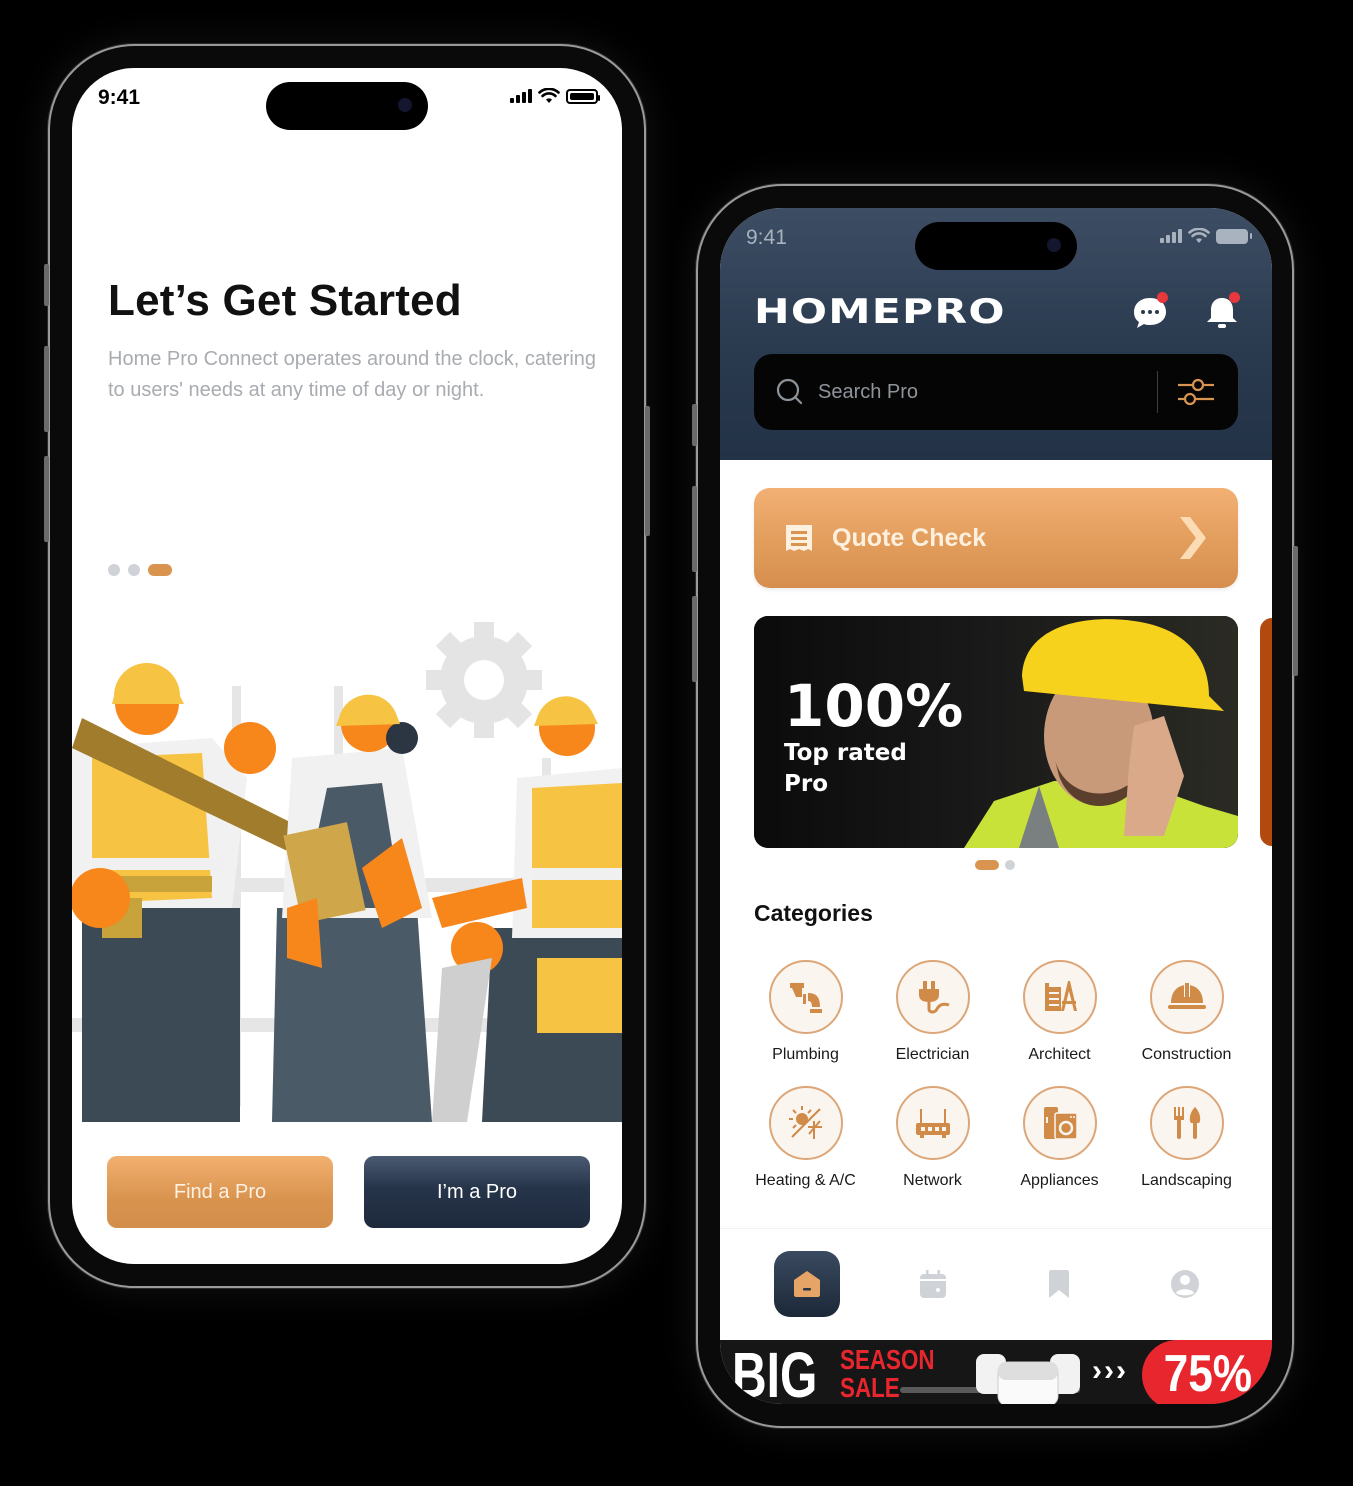 The width and height of the screenshot is (1353, 1486). Describe the element at coordinates (987, 392) in the screenshot. I see `search-input` at that location.